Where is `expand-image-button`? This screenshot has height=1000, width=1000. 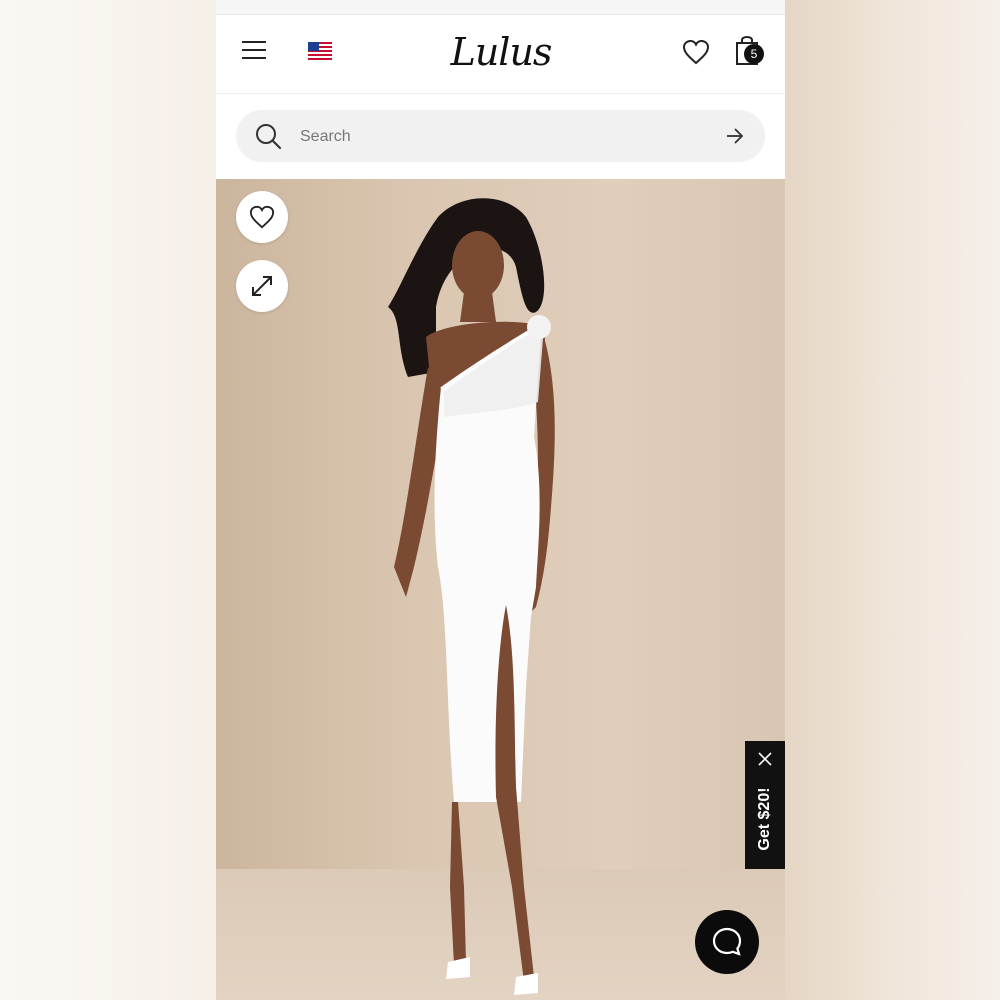
expand-image-button is located at coordinates (262, 286).